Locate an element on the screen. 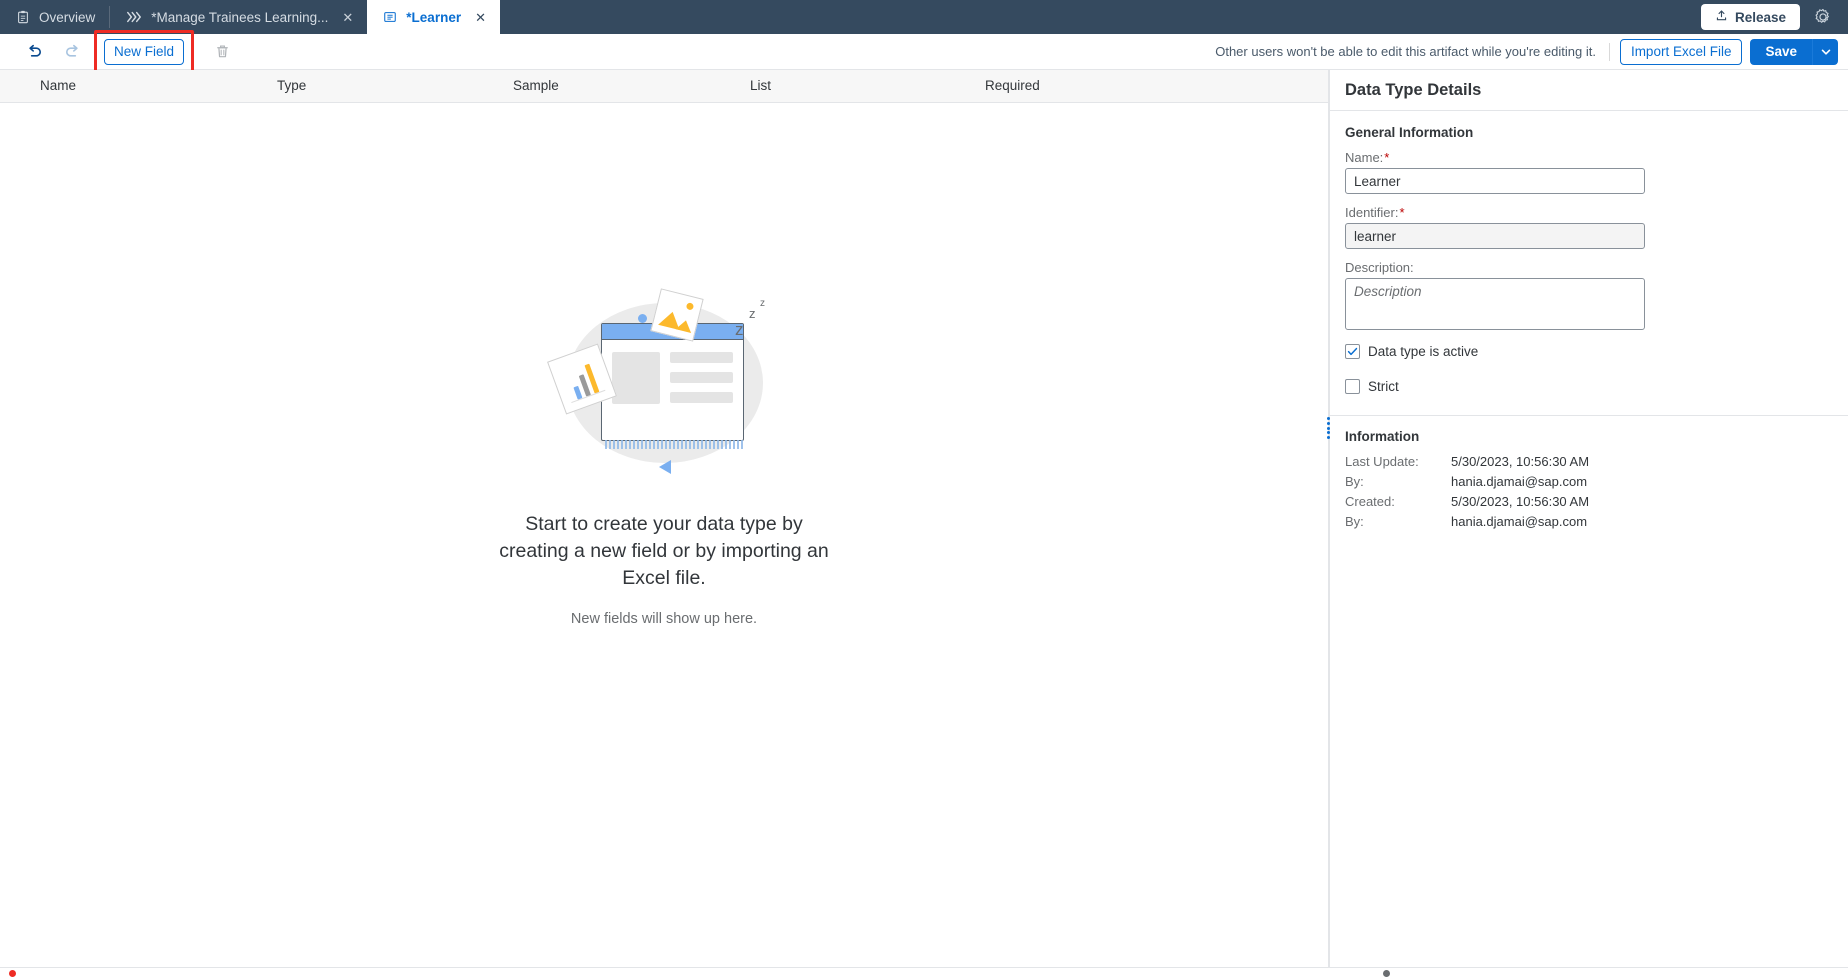 The image size is (1848, 977). tab-manage-trainees-learning: *Manage Trainees Learning... ✕ is located at coordinates (238, 17).